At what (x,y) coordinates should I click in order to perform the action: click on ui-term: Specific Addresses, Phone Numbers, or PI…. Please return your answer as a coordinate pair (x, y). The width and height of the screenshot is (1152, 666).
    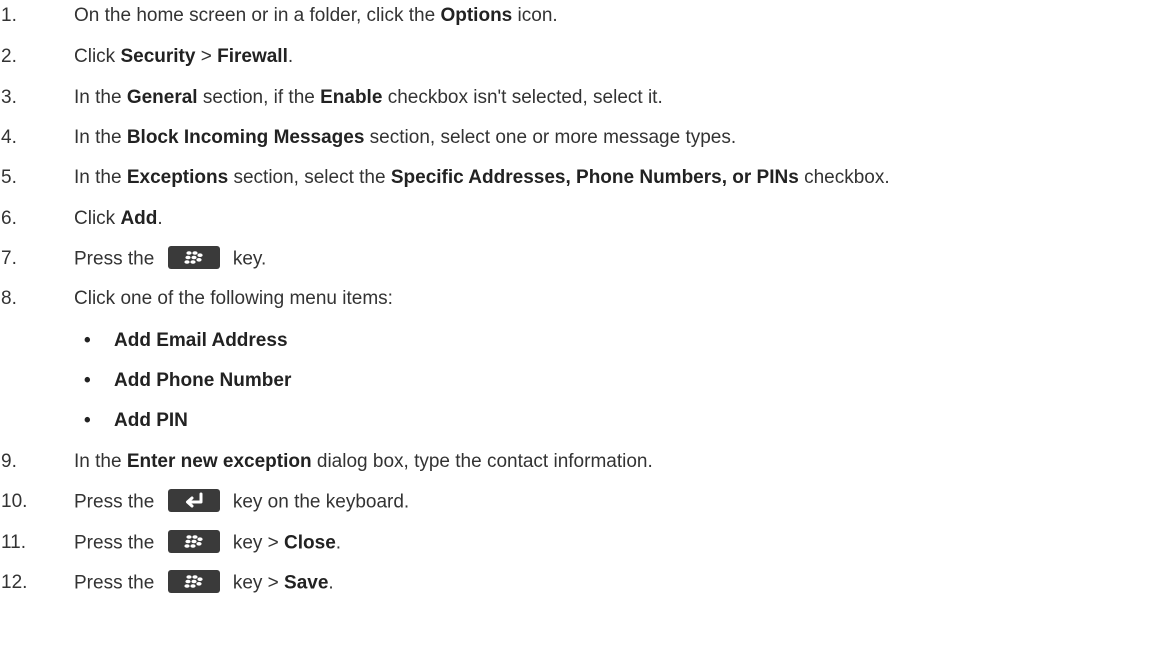
    Looking at the image, I should click on (594, 177).